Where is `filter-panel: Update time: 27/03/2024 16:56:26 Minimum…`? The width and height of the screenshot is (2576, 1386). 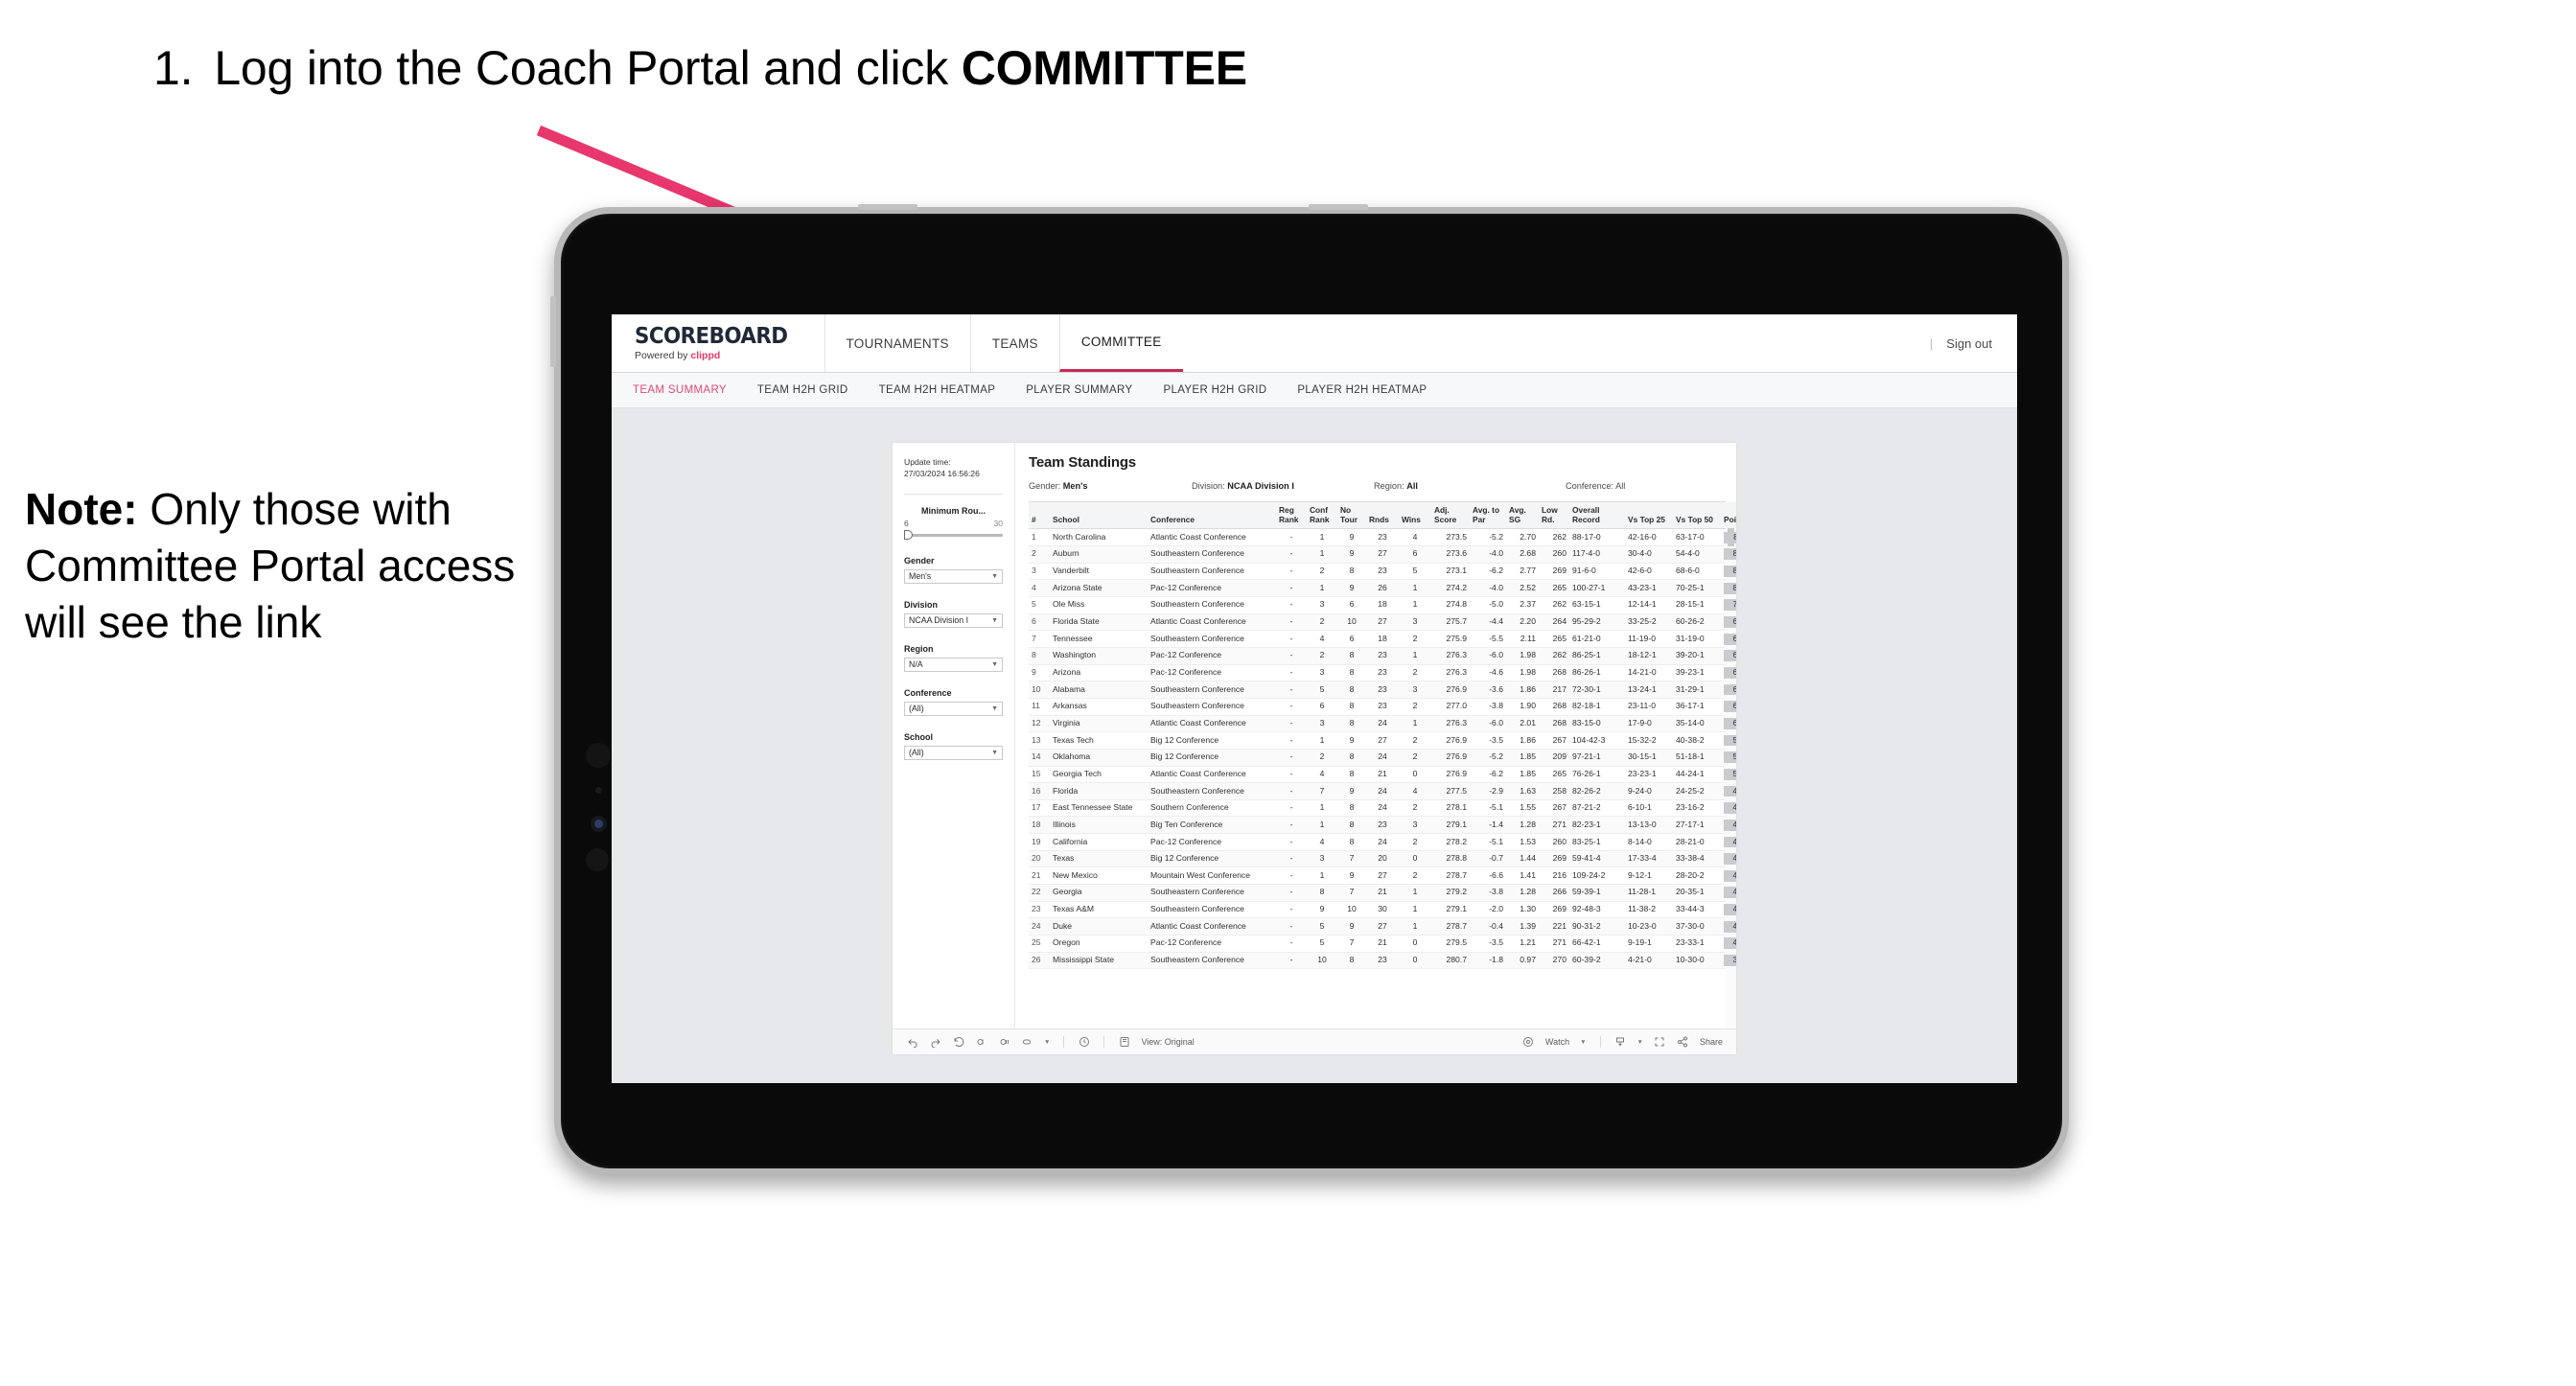
filter-panel: Update time: 27/03/2024 16:56:26 Minimum… is located at coordinates (954, 735).